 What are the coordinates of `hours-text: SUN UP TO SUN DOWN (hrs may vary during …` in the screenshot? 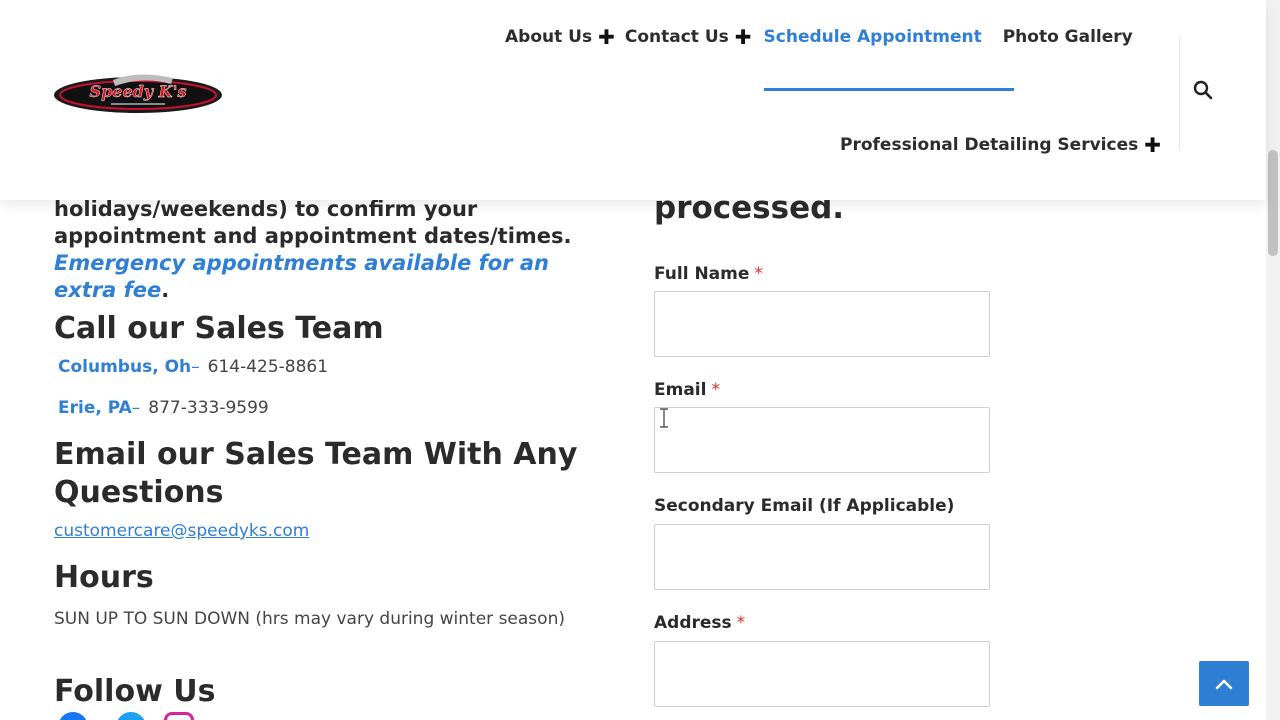 It's located at (309, 619).